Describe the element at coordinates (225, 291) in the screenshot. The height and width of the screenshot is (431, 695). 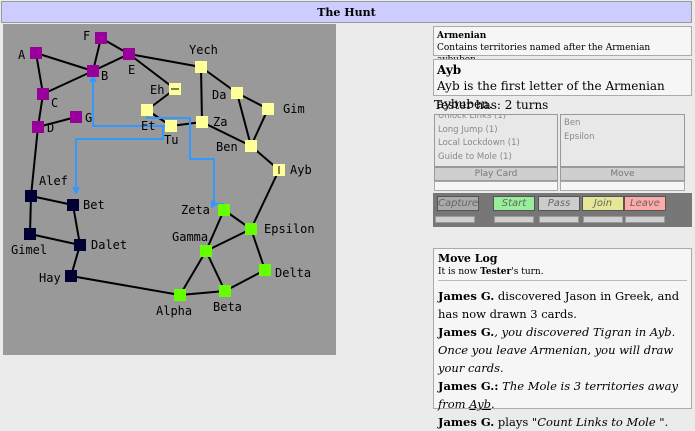
I see `node-Beta` at that location.